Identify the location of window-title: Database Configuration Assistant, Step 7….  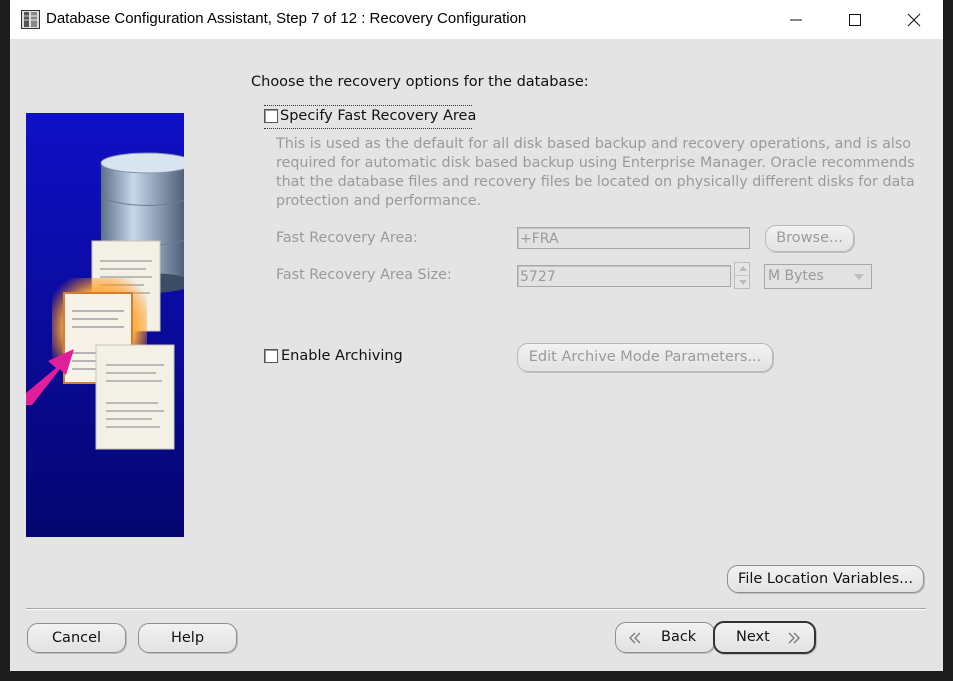
(286, 18).